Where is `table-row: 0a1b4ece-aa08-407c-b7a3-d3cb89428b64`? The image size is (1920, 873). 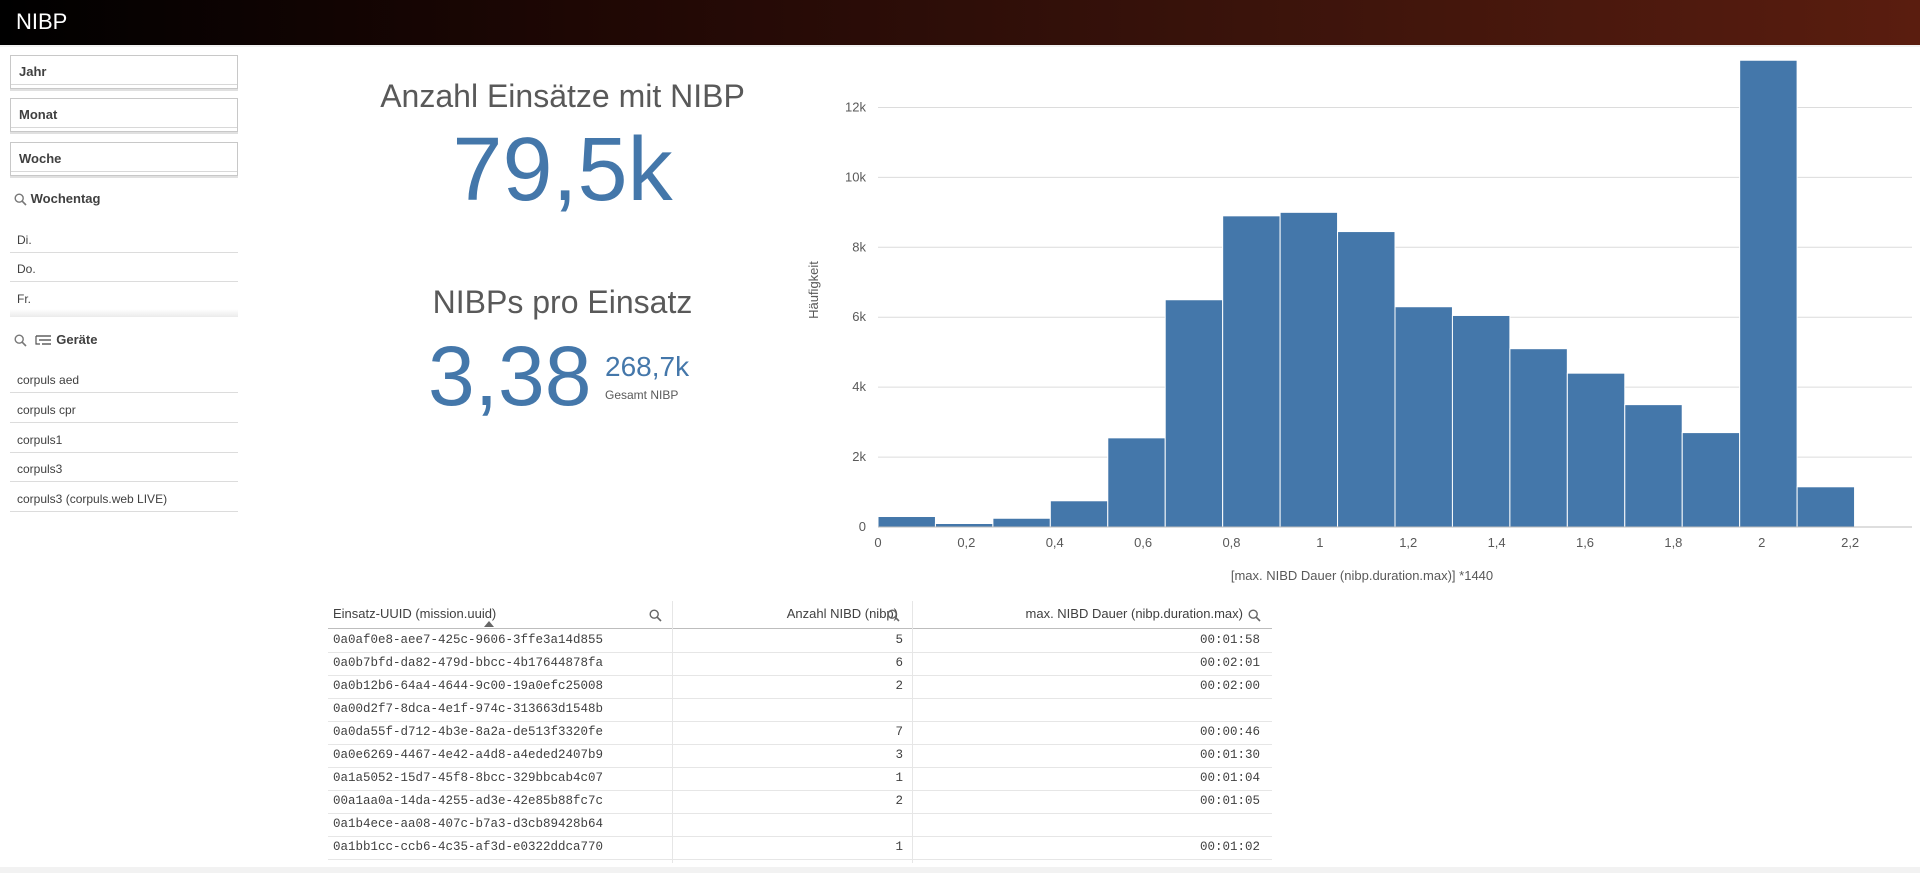 table-row: 0a1b4ece-aa08-407c-b7a3-d3cb89428b64 is located at coordinates (800, 825).